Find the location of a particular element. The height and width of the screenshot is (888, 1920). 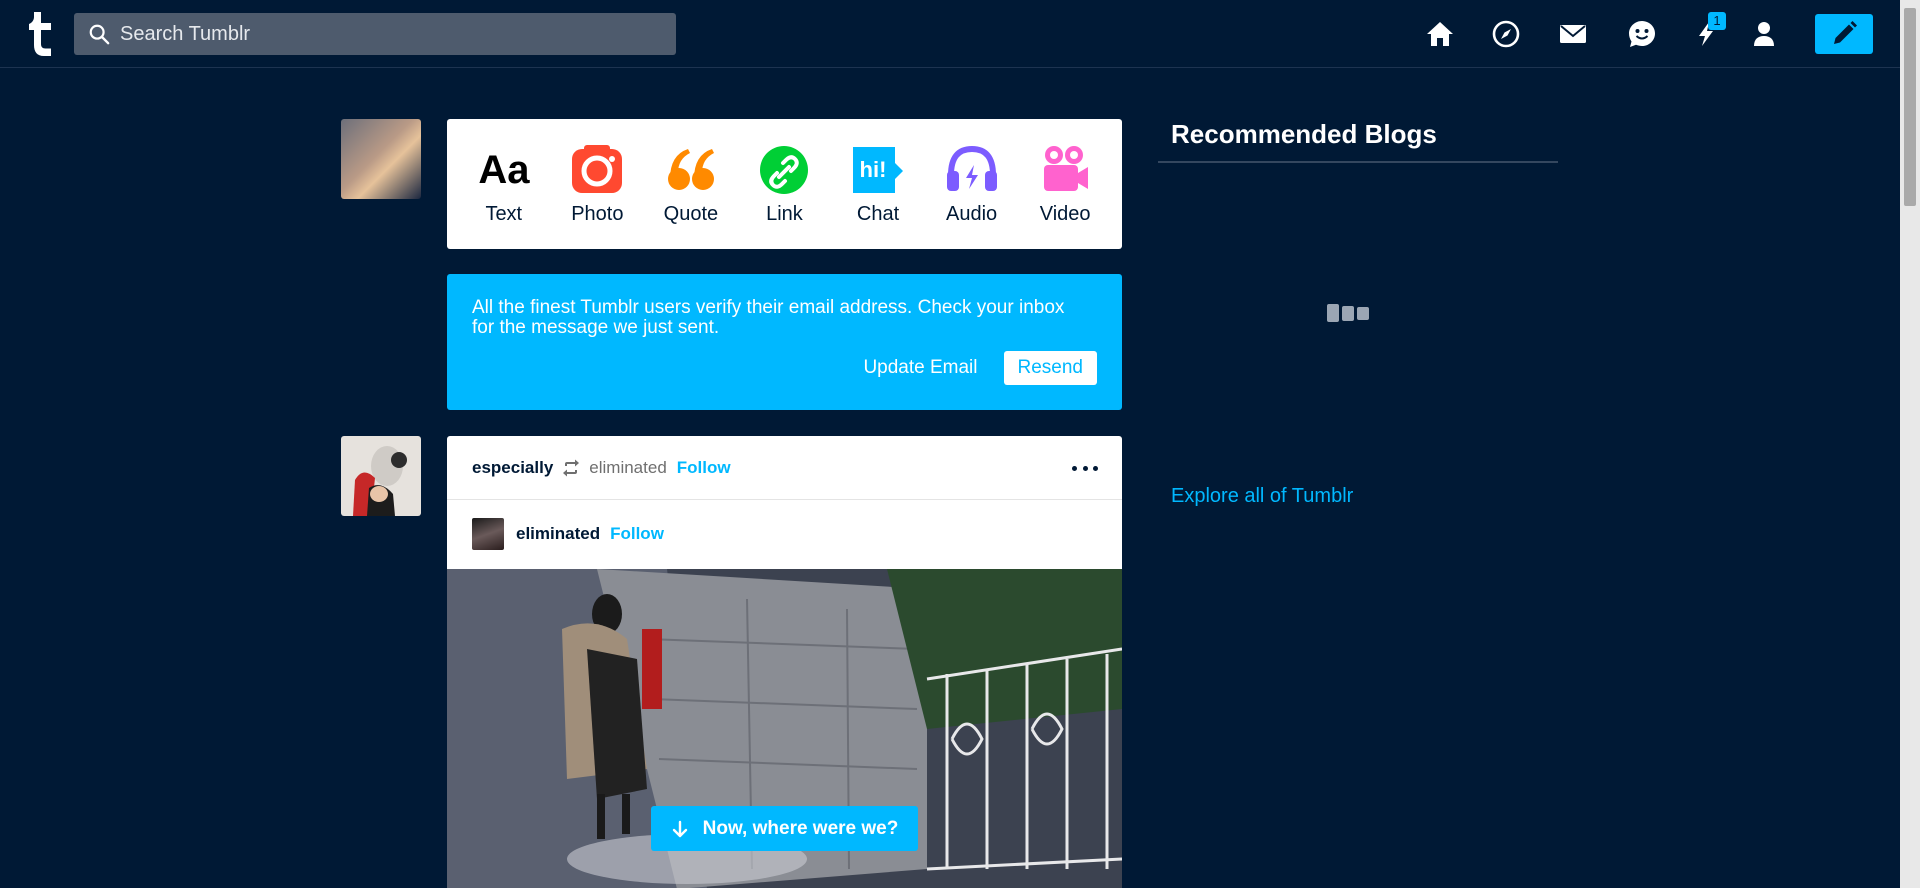

messaging-icon is located at coordinates (1642, 34).